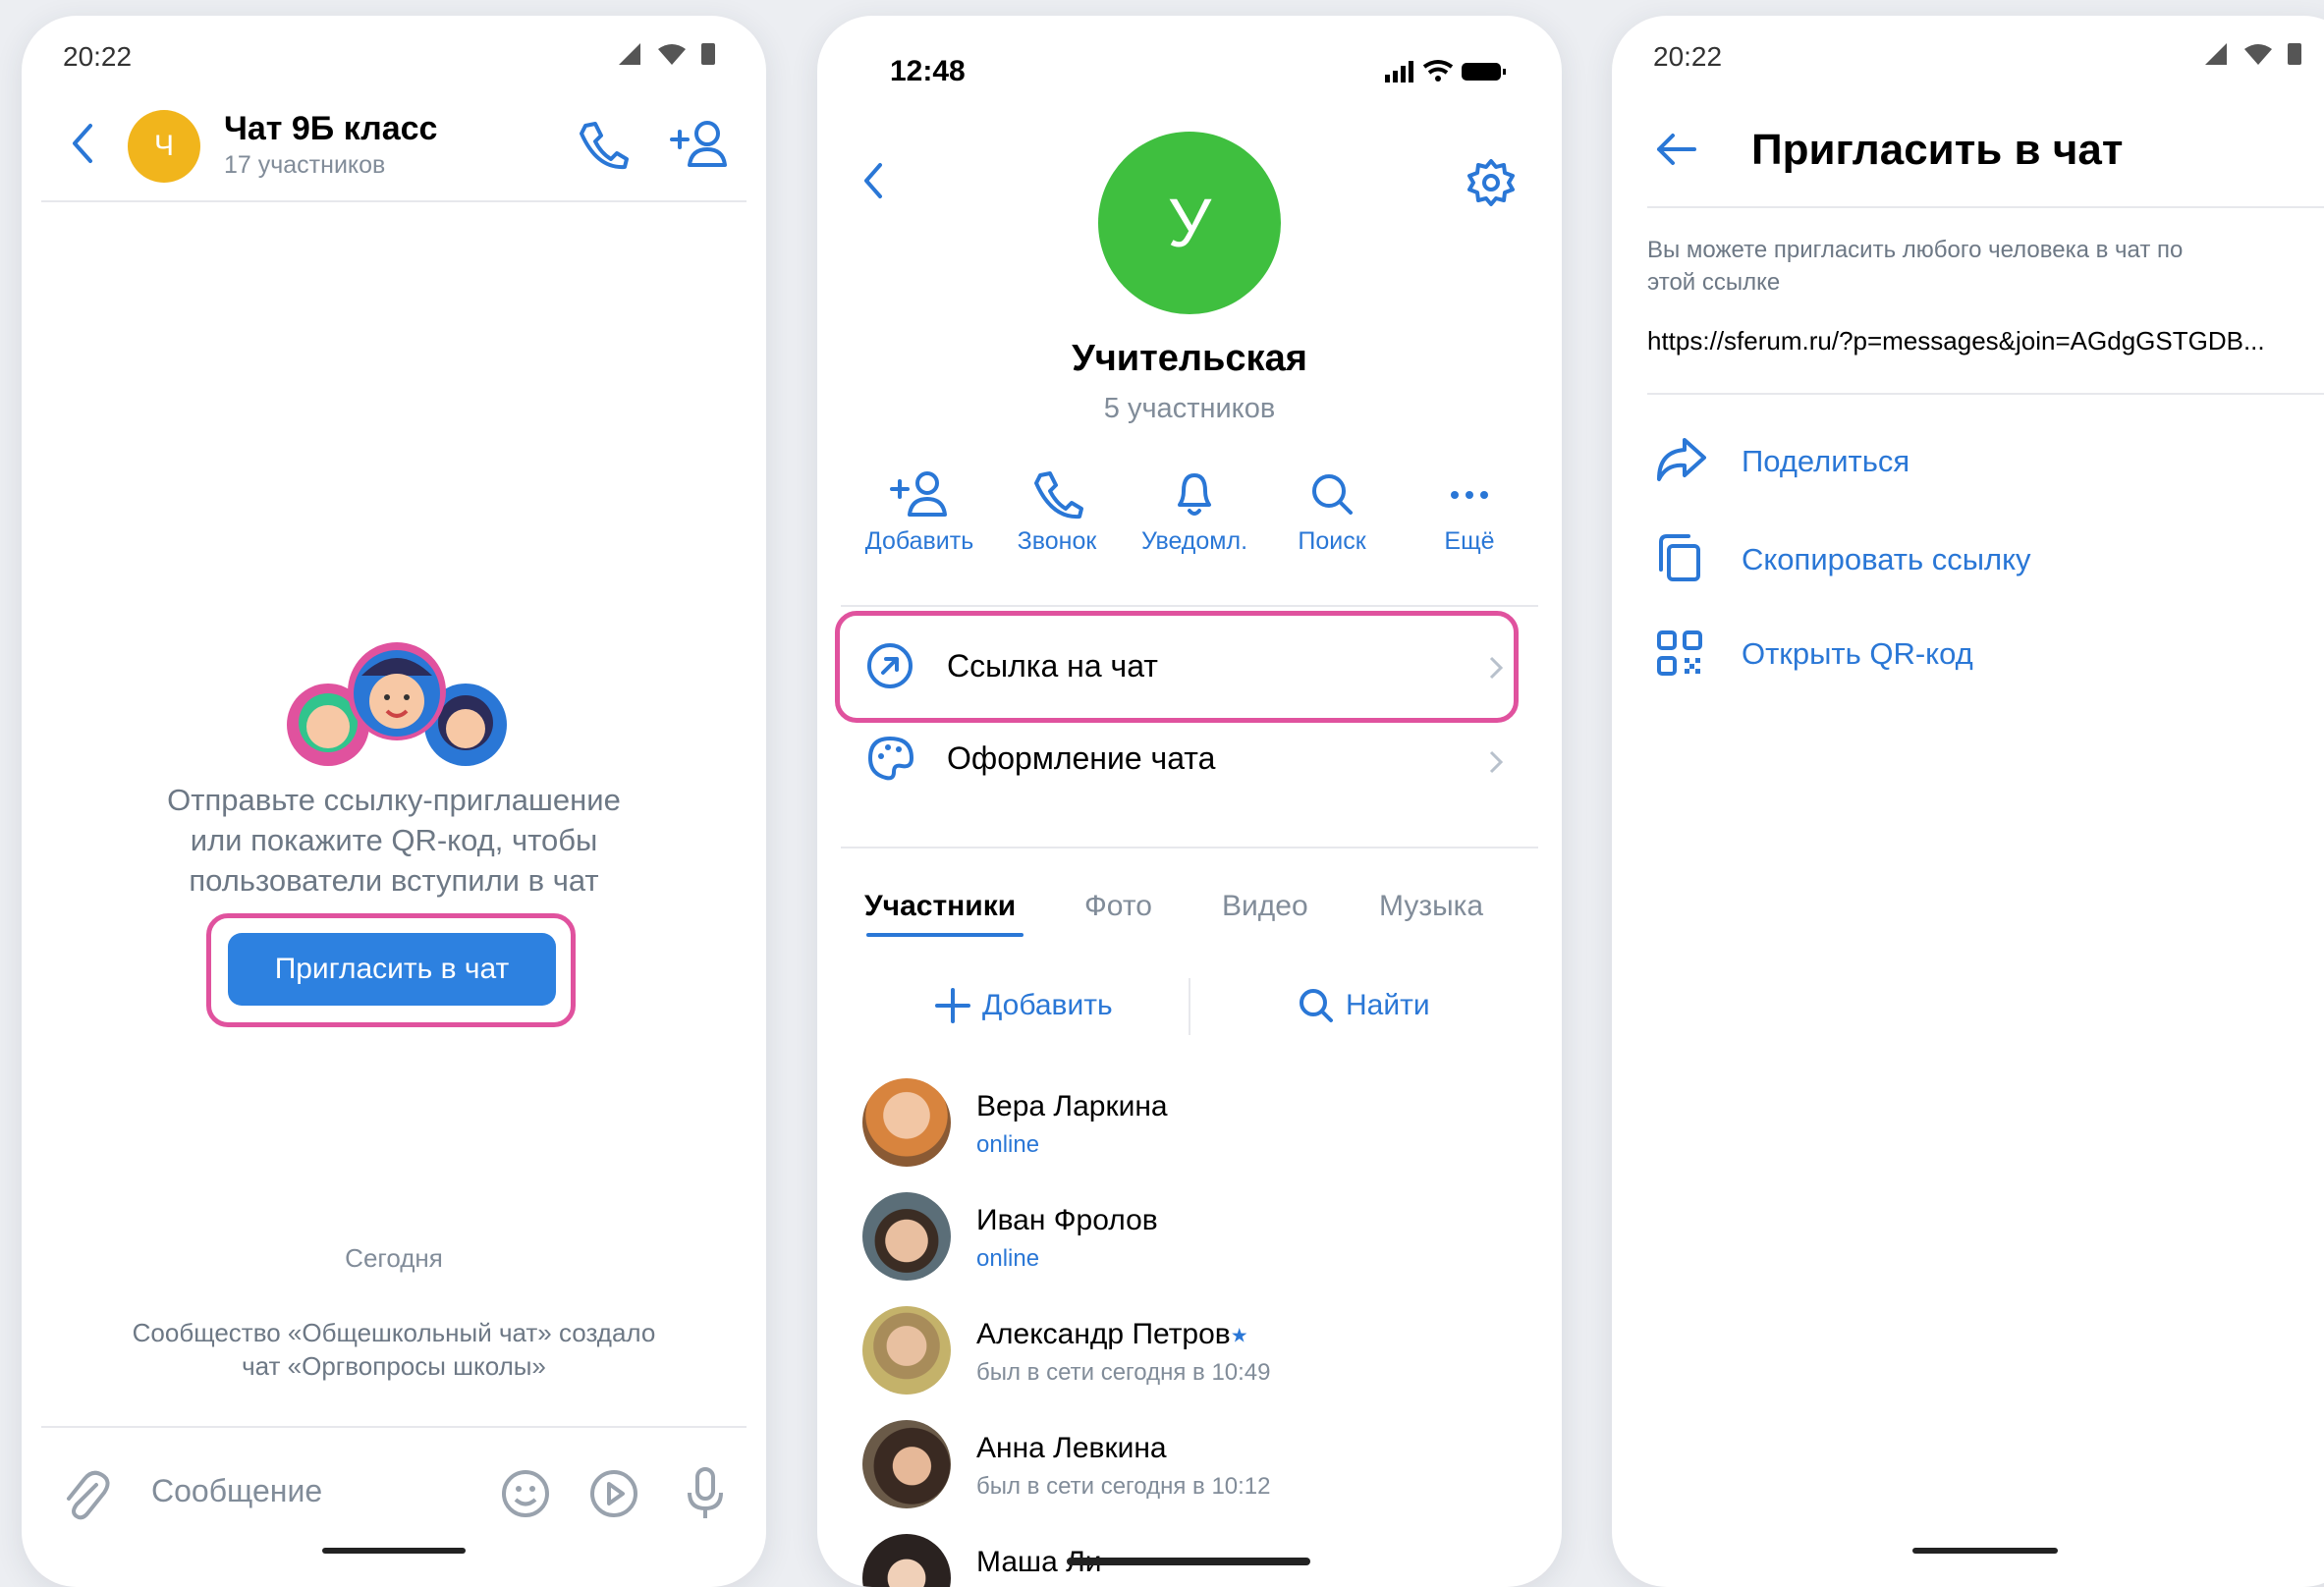 The width and height of the screenshot is (2324, 1587). What do you see at coordinates (1431, 907) in the screenshot?
I see `tab-music: Музыка` at bounding box center [1431, 907].